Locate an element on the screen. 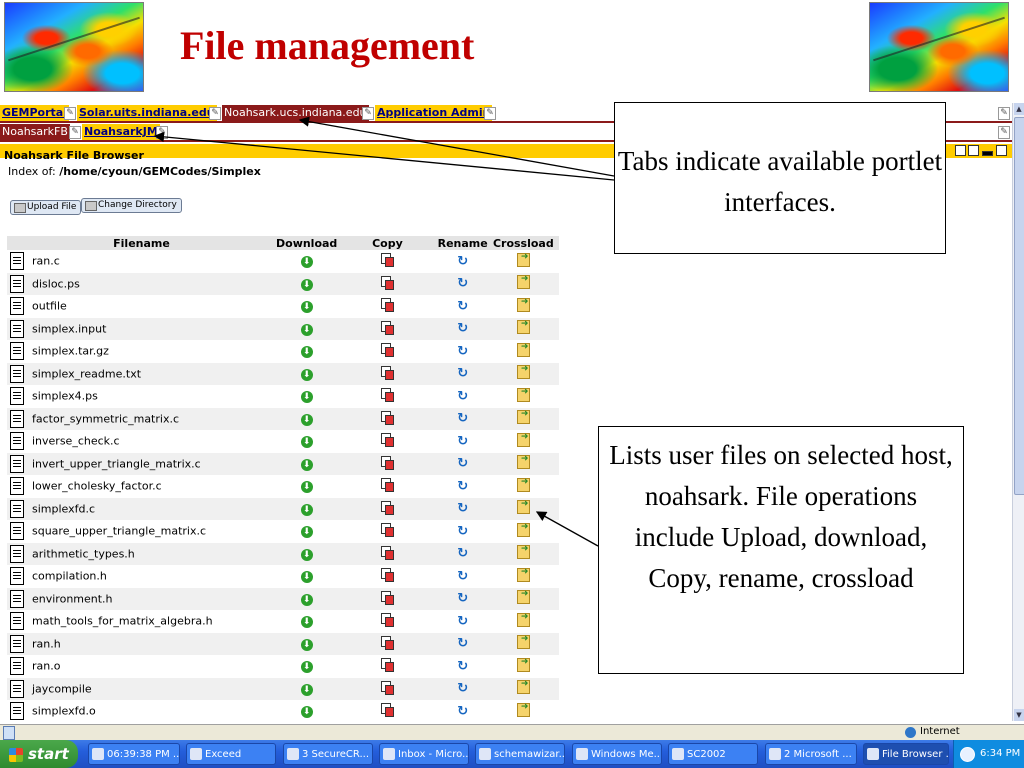 Image resolution: width=1024 pixels, height=768 pixels. taskbar-item: SC2002 is located at coordinates (713, 754).